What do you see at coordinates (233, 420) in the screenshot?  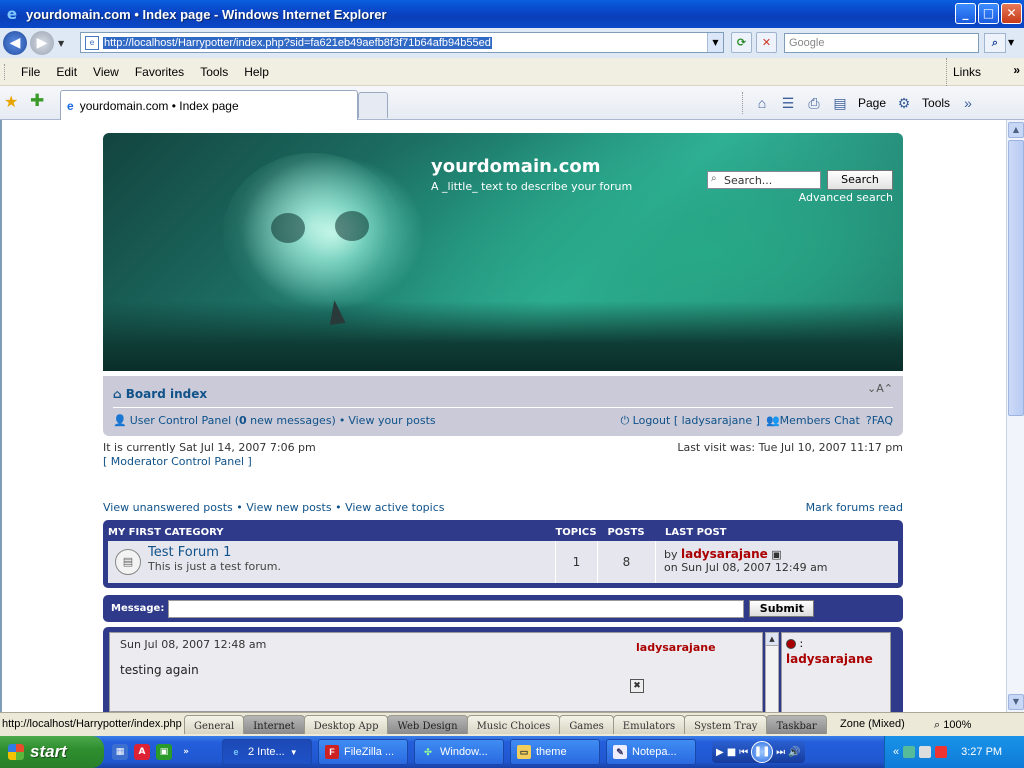 I see `ucp-link: User Control Panel (0 new messages)` at bounding box center [233, 420].